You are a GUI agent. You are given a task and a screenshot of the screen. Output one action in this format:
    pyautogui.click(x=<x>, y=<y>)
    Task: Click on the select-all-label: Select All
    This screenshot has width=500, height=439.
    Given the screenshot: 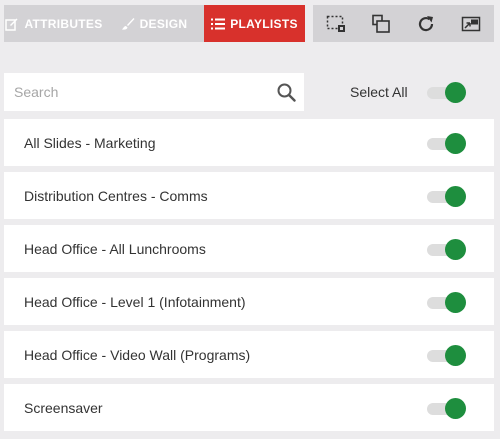 What is the action you would take?
    pyautogui.click(x=379, y=92)
    